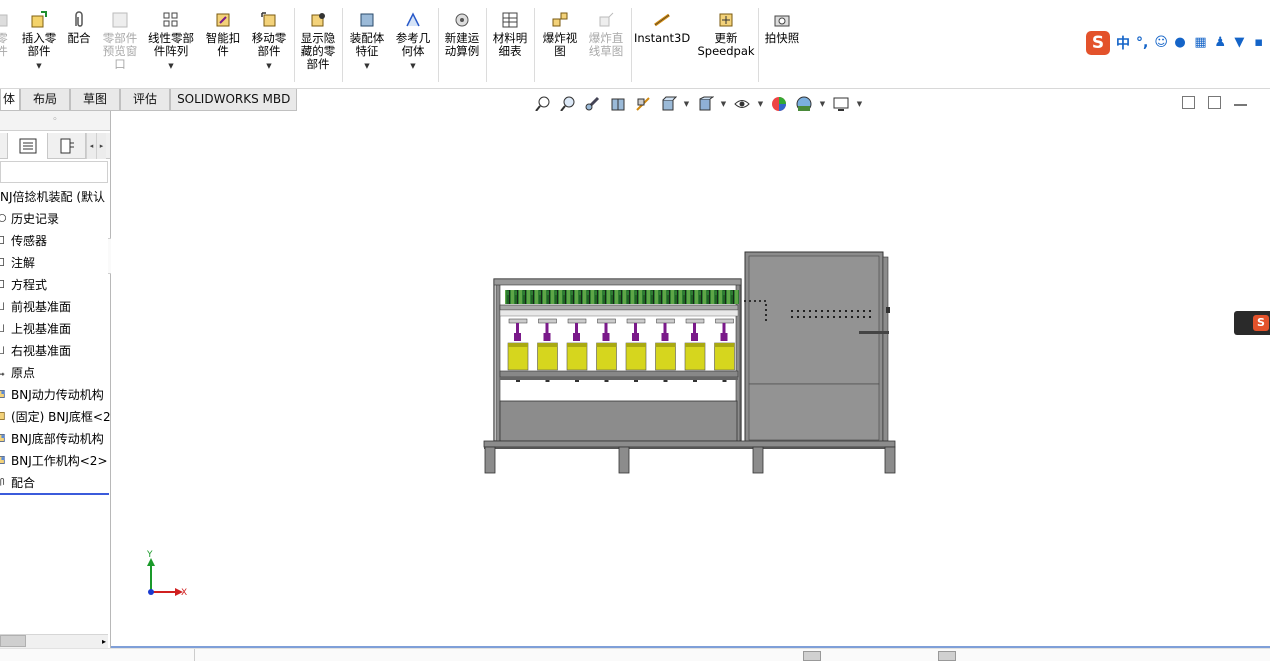 Image resolution: width=1270 pixels, height=661 pixels. Describe the element at coordinates (367, 20) in the screenshot. I see `assembly-feature-icon` at that location.